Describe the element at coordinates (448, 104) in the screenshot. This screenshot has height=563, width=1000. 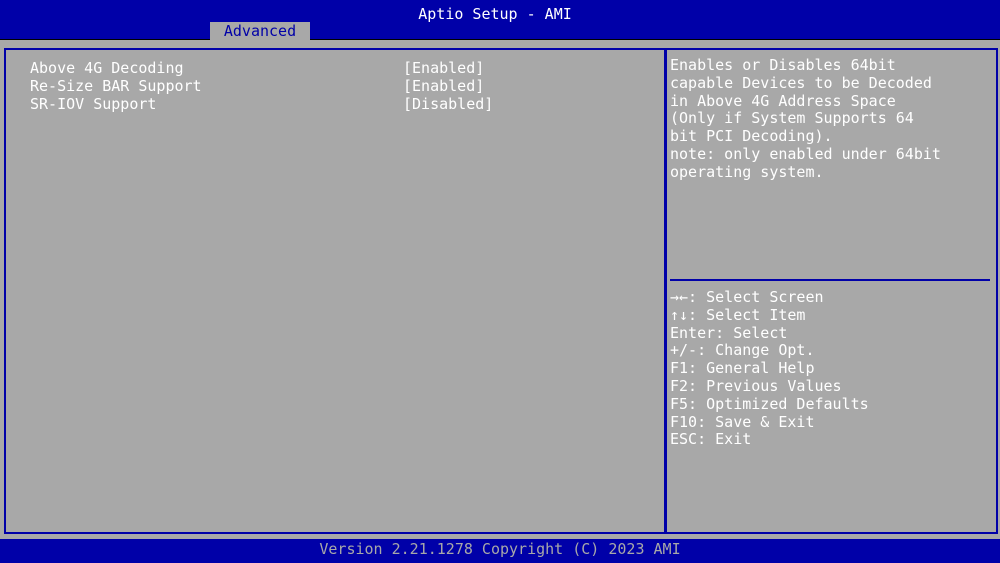
I see `setting-value: [Disabled]` at that location.